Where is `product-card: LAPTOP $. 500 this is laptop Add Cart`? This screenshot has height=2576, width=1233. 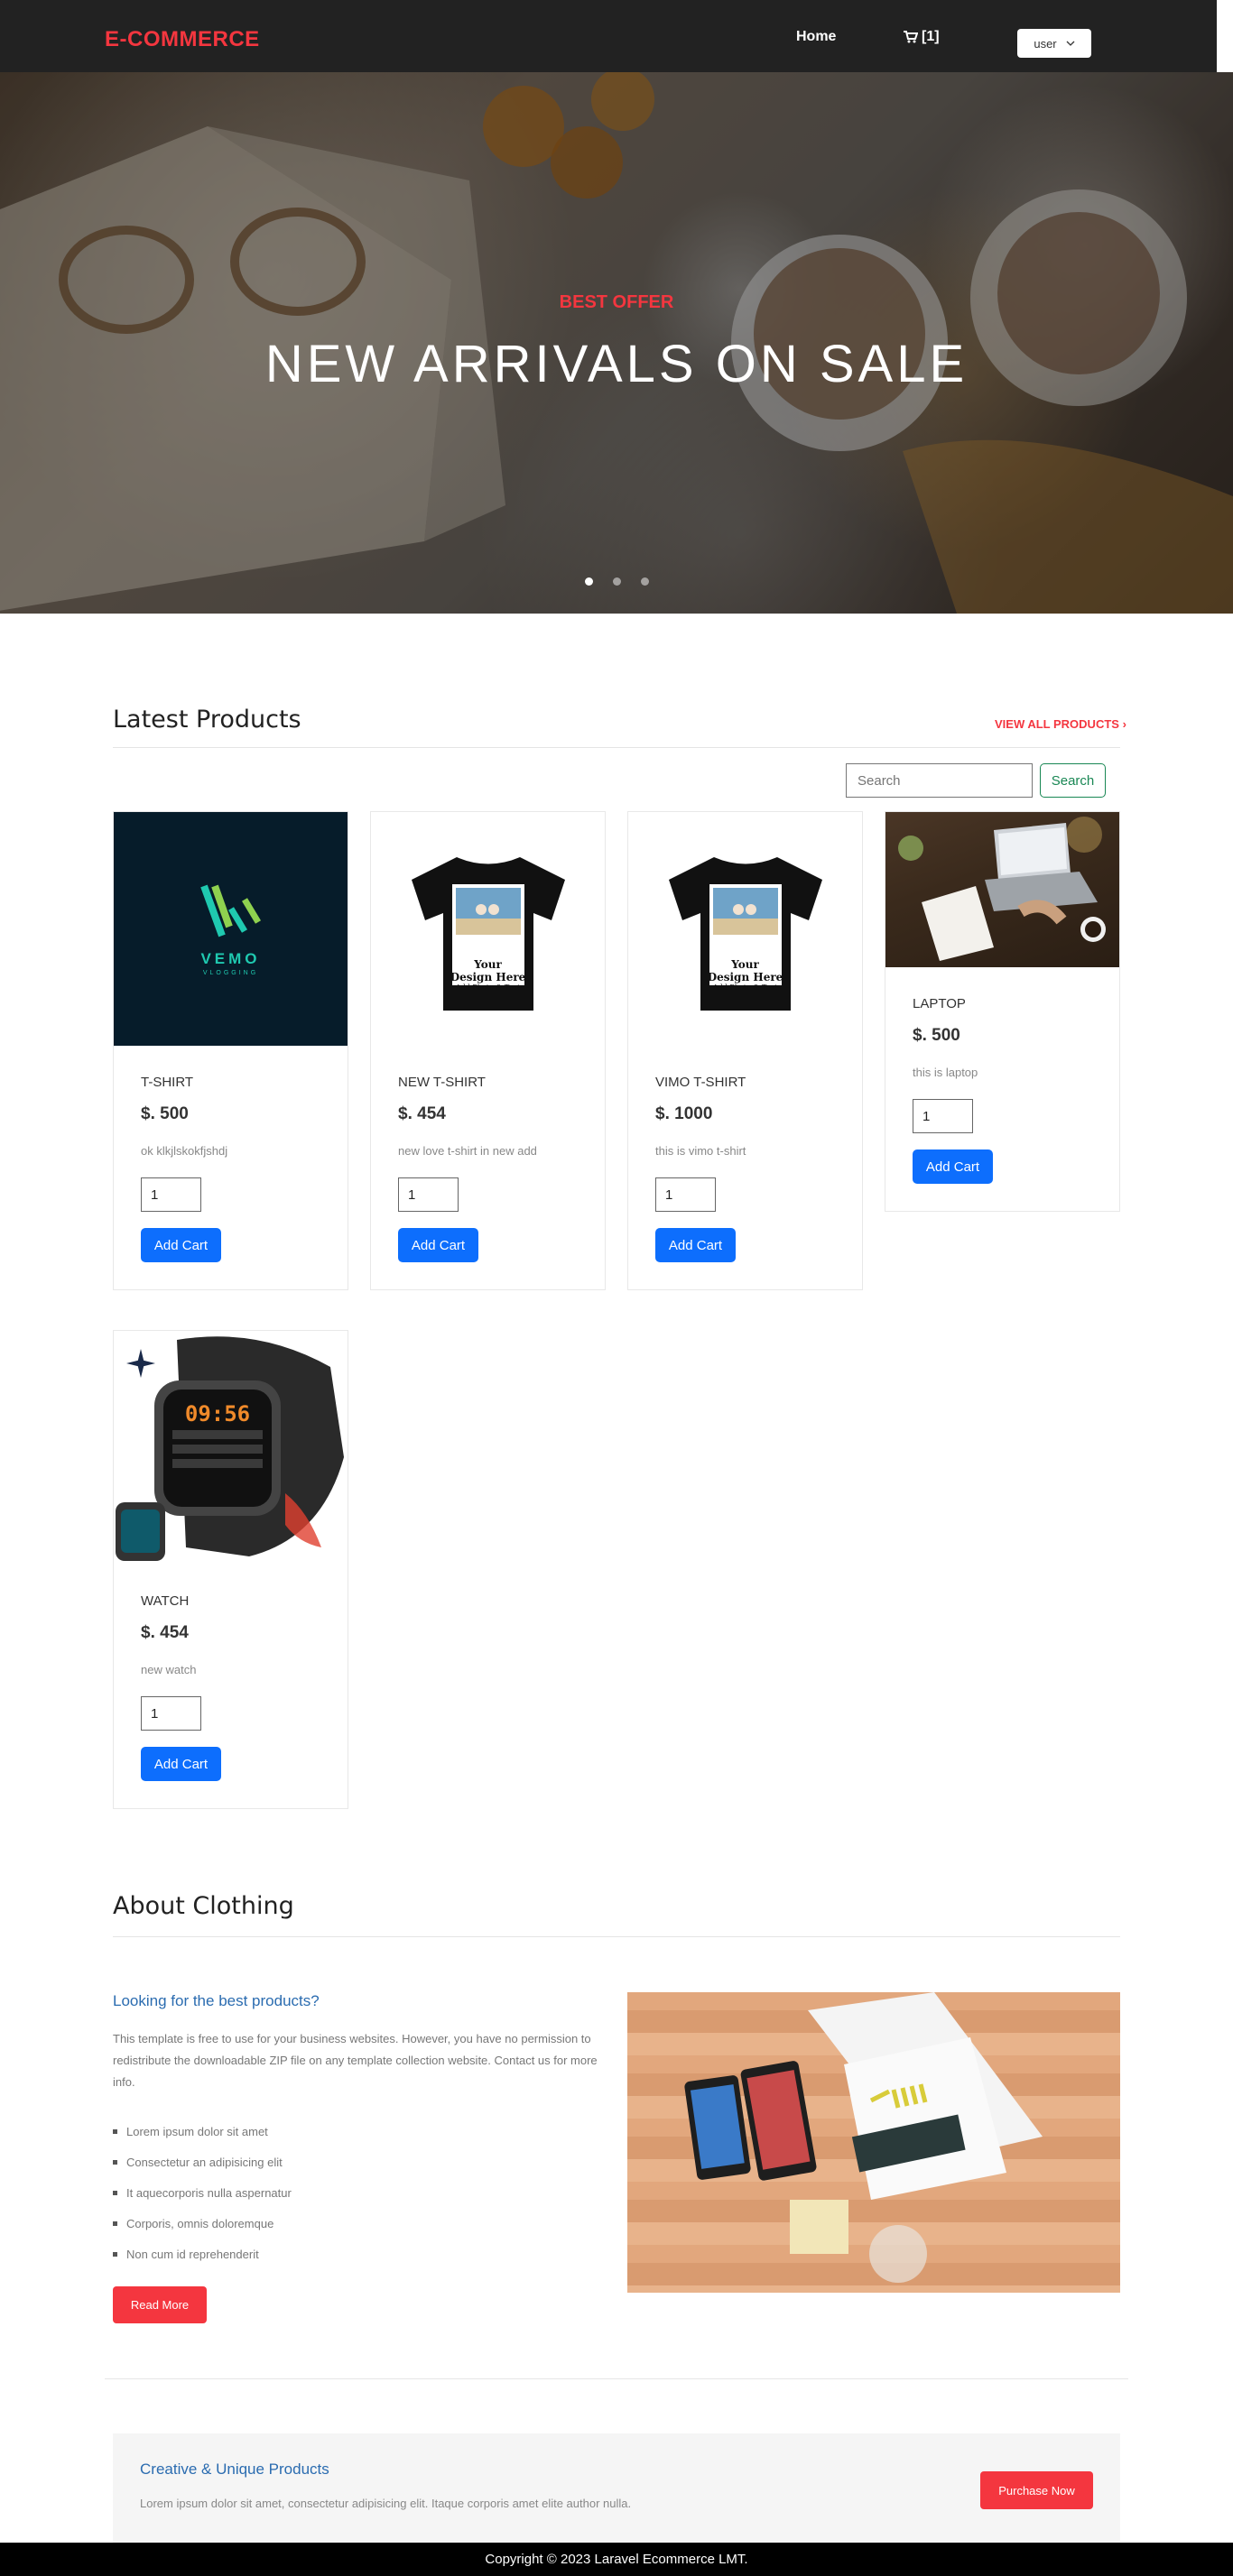 product-card: LAPTOP $. 500 this is laptop Add Cart is located at coordinates (1002, 1011).